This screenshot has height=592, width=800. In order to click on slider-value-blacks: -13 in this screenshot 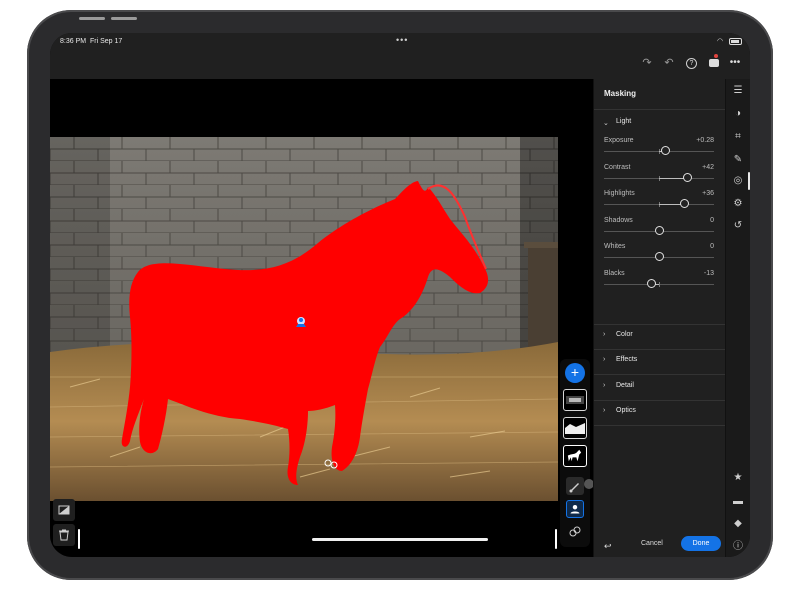, I will do `click(709, 273)`.